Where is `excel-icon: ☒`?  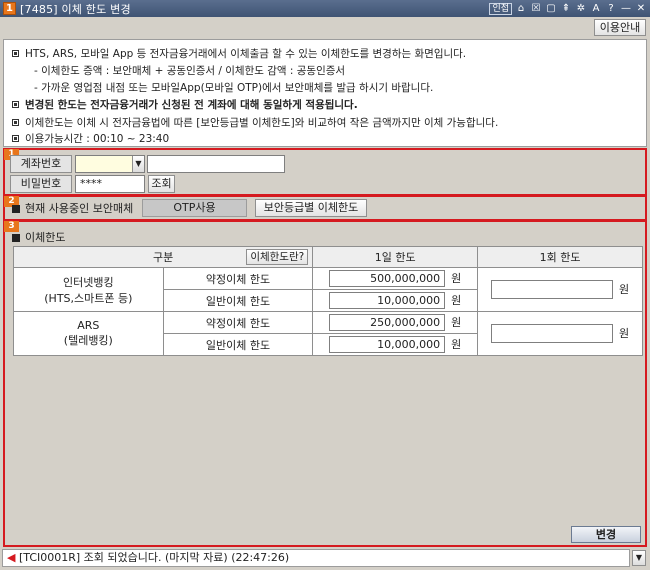
excel-icon: ☒ is located at coordinates (536, 8).